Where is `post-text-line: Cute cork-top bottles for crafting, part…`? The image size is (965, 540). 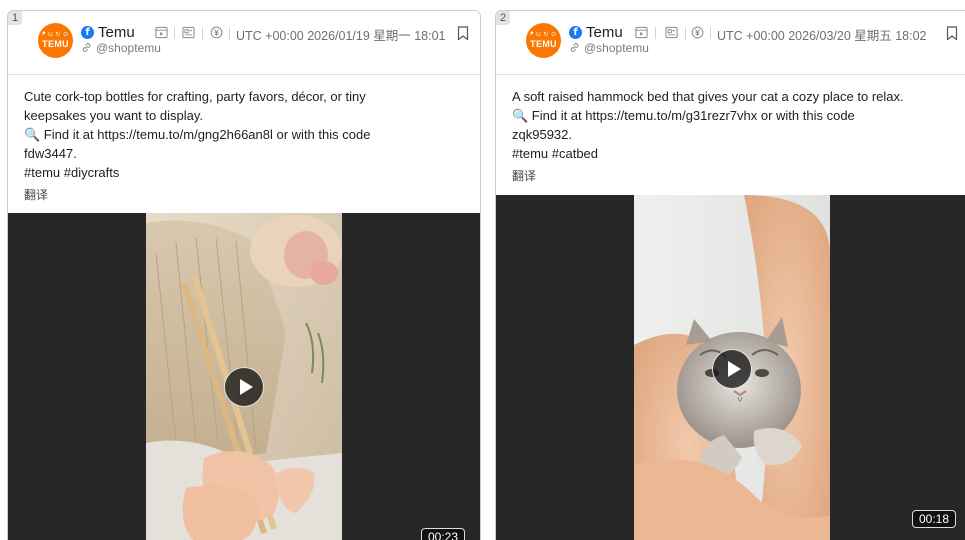 post-text-line: Cute cork-top bottles for crafting, part… is located at coordinates (195, 96).